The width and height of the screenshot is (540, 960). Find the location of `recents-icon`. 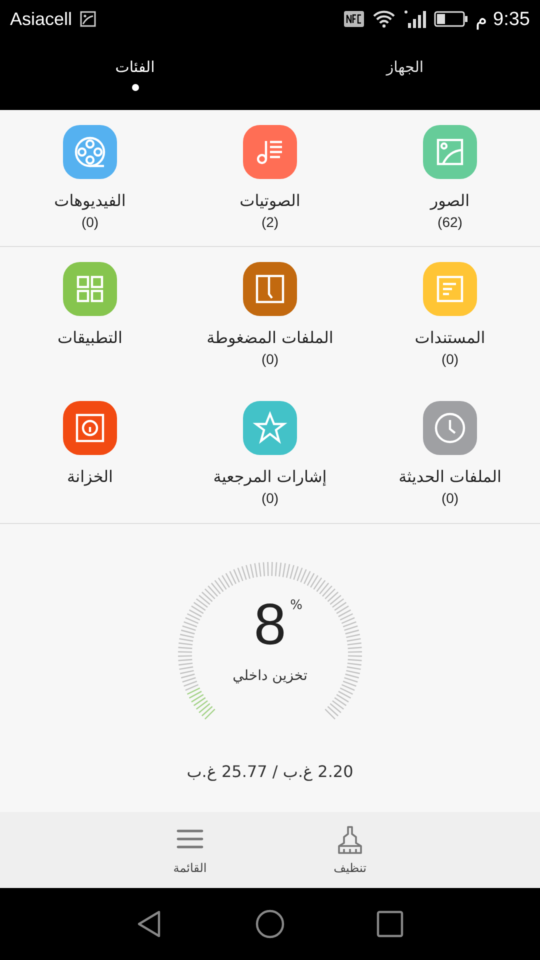

recents-icon is located at coordinates (390, 924).